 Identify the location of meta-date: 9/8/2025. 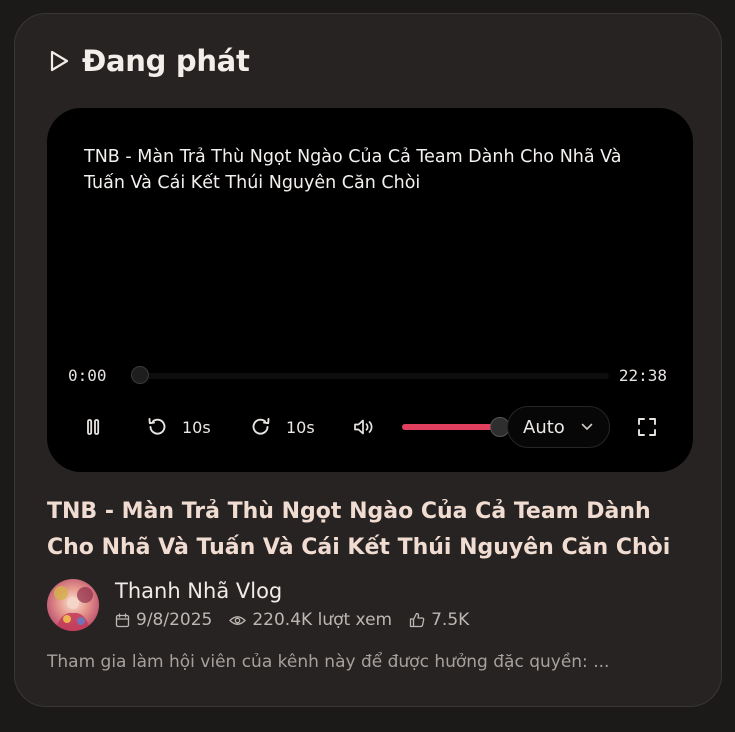
(163, 620).